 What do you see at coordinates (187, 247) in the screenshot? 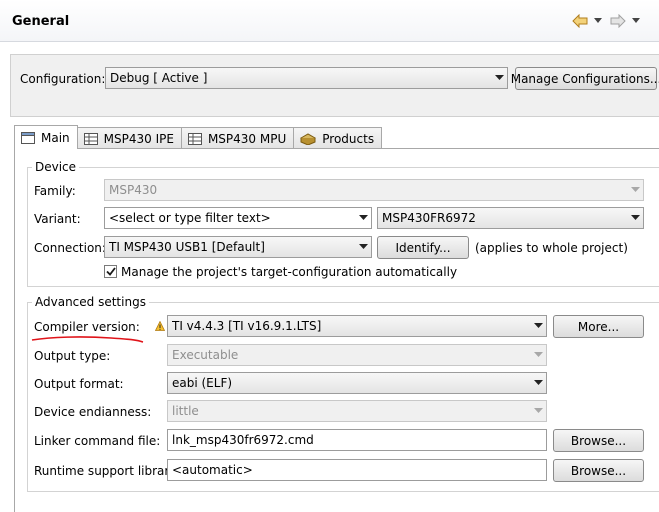
I see `connection-value: TI MSP430 USB1 [Default]` at bounding box center [187, 247].